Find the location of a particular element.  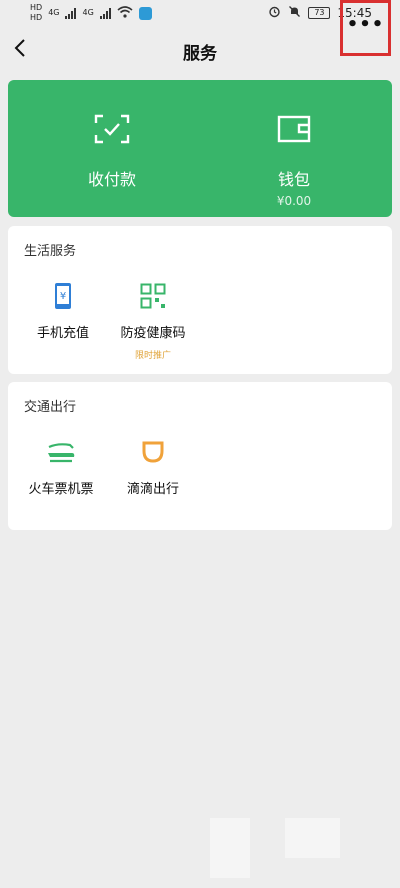

life-services-title: 生活服务 is located at coordinates (50, 251).